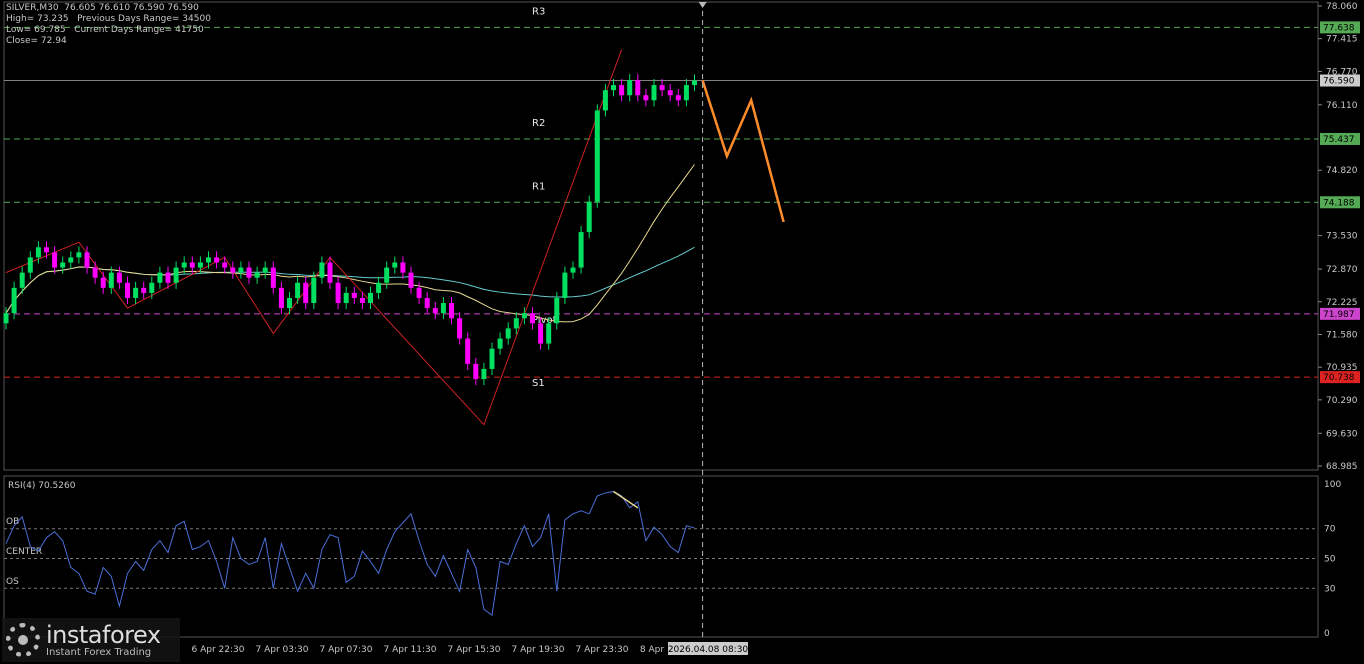 The image size is (1364, 664). What do you see at coordinates (1327, 634) in the screenshot?
I see `rsi-y-tick: 0` at bounding box center [1327, 634].